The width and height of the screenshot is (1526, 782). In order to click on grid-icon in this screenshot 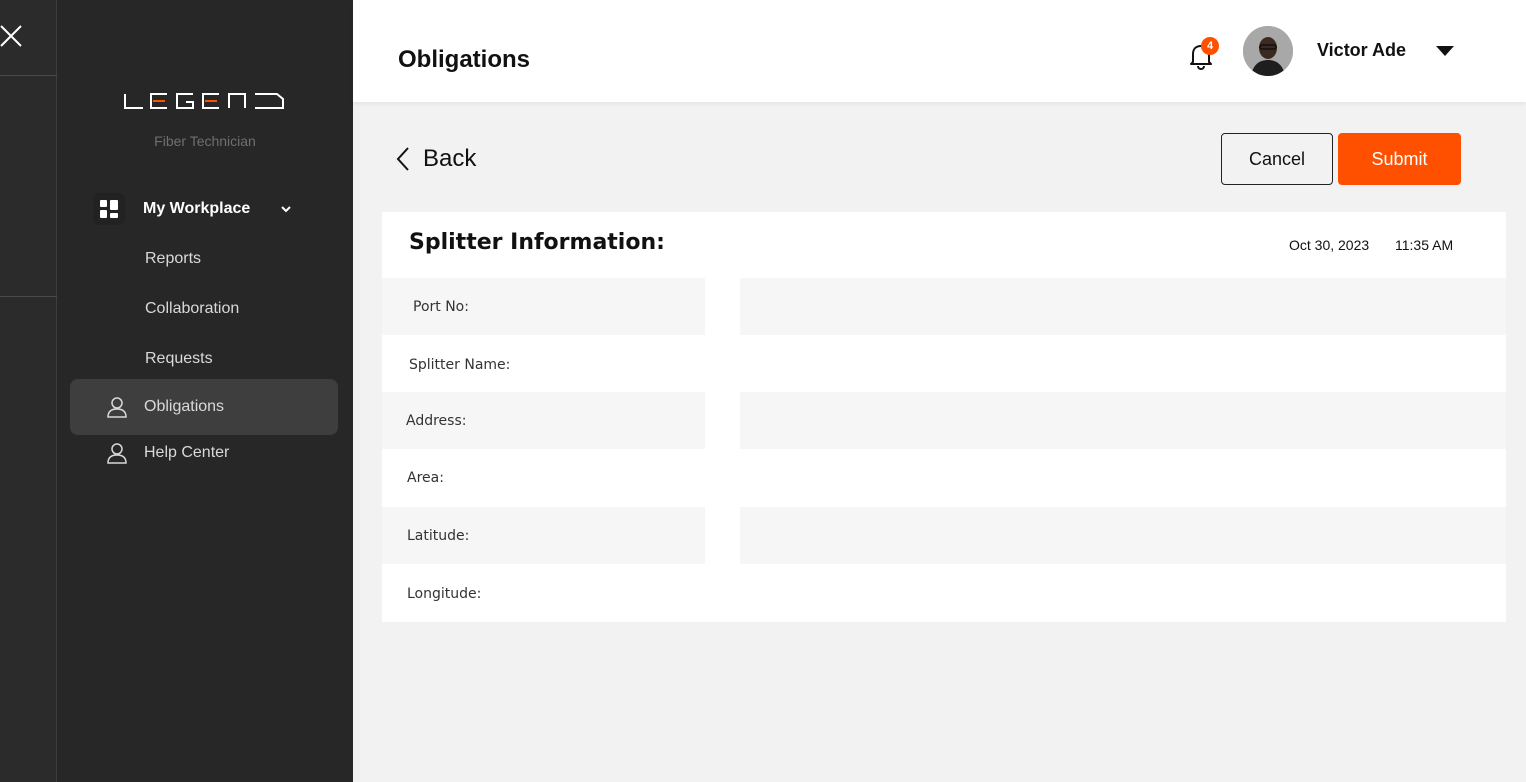, I will do `click(109, 209)`.